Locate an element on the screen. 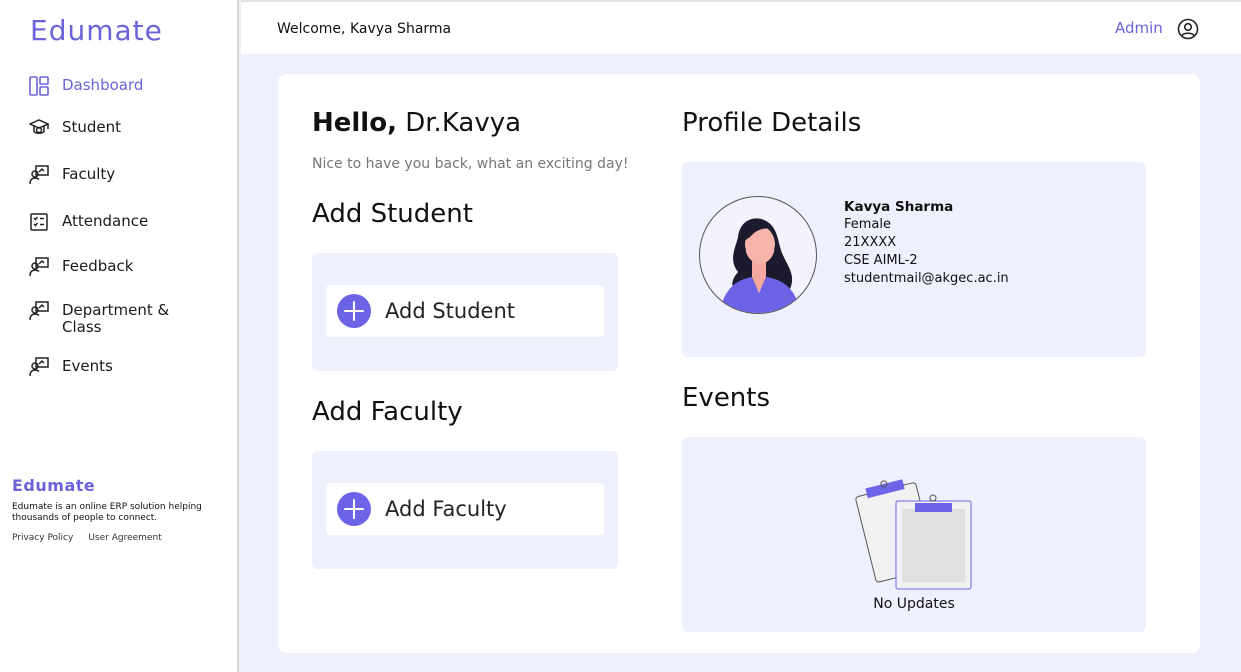 This screenshot has width=1241, height=672. dashboard-icon is located at coordinates (39, 86).